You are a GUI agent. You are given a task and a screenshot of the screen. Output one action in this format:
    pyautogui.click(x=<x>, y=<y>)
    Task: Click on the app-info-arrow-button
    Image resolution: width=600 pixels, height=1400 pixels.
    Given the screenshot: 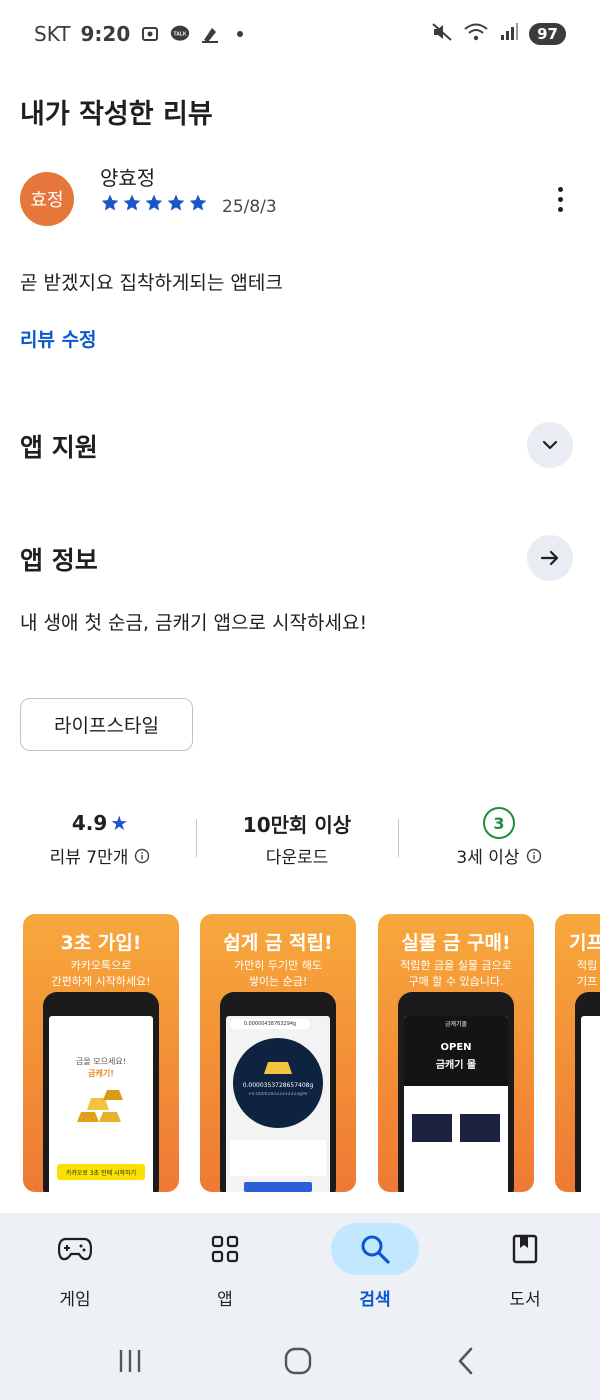 What is the action you would take?
    pyautogui.click(x=550, y=558)
    